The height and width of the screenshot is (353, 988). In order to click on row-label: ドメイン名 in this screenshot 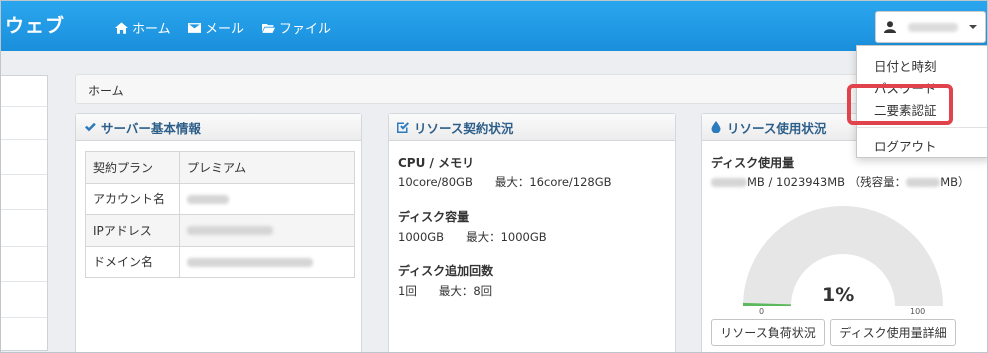, I will do `click(132, 261)`.